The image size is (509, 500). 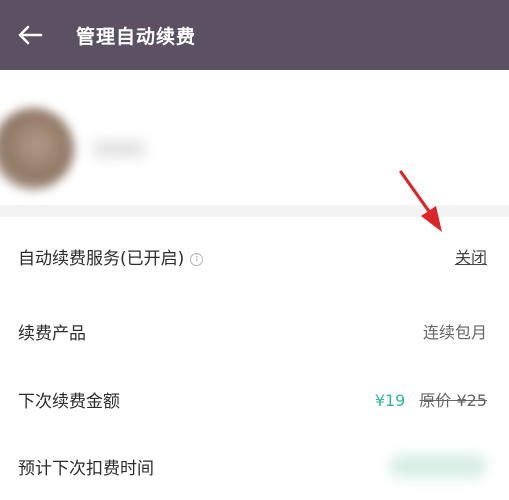 I want to click on renew-product-row: 续费产品 连续包月, so click(x=254, y=331).